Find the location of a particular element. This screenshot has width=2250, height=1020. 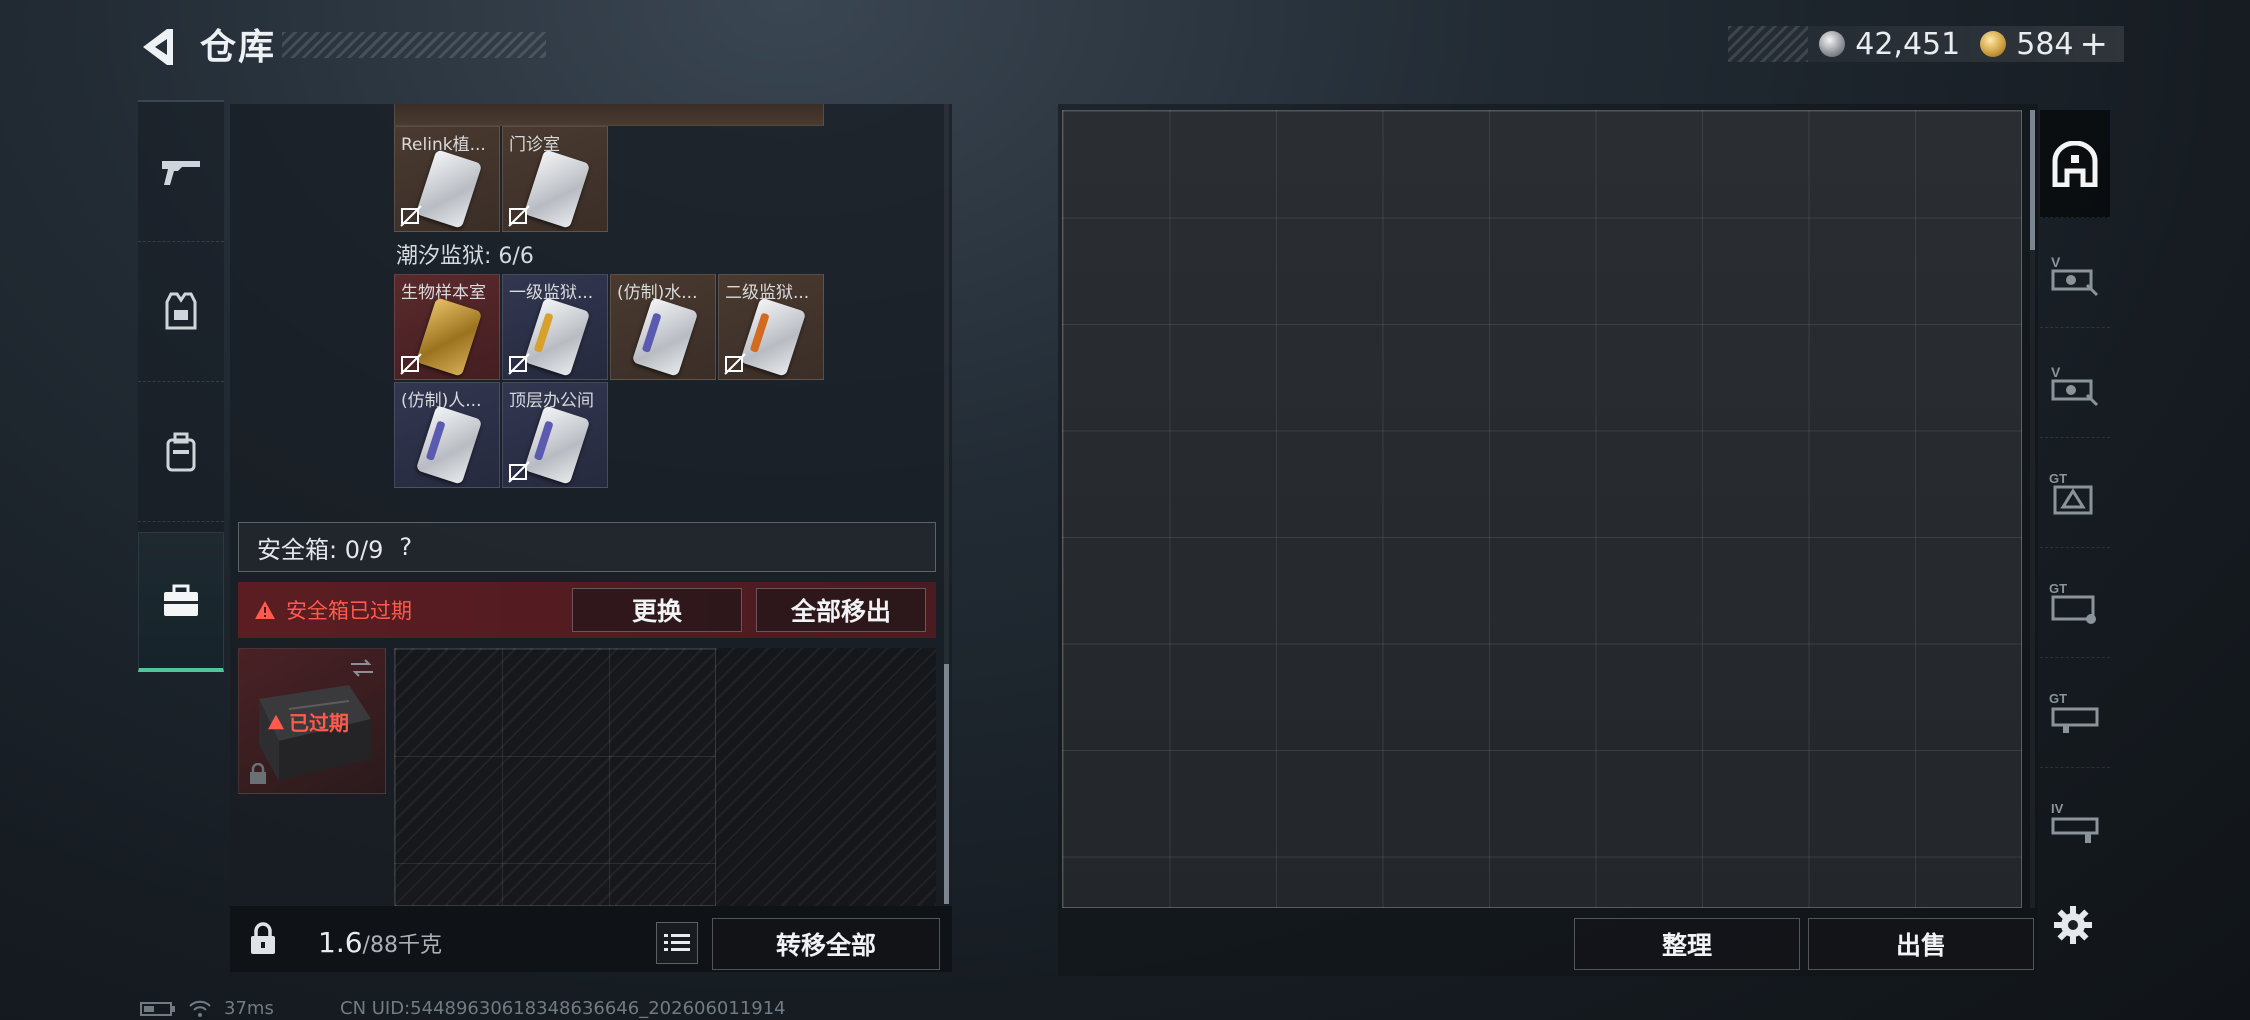

ping-value: 37ms is located at coordinates (249, 1008).